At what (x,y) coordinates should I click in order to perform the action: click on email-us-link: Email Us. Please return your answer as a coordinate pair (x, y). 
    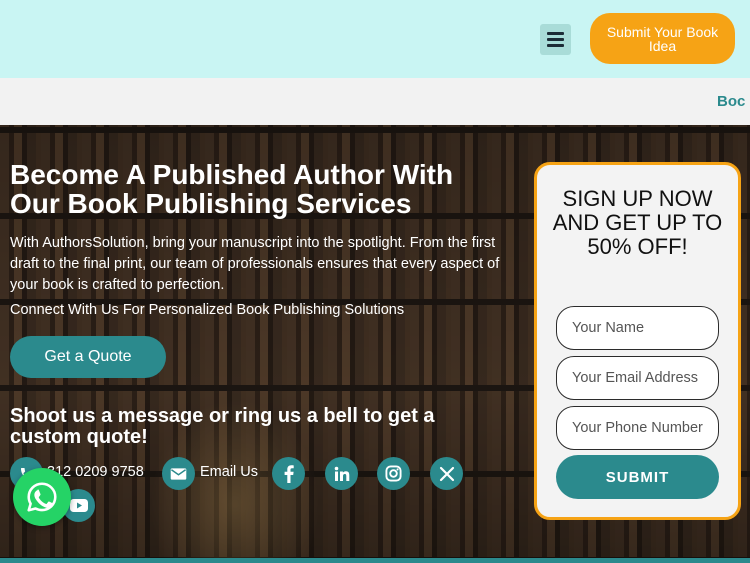
    Looking at the image, I should click on (229, 472).